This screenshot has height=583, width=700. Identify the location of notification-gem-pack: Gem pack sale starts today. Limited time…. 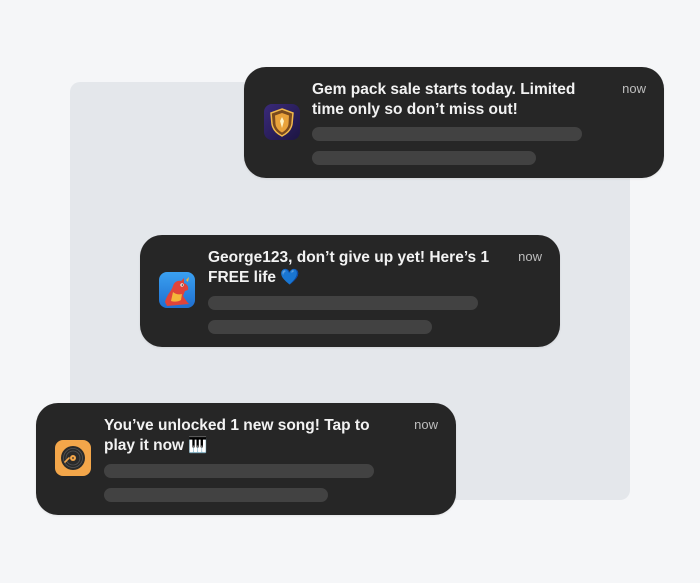
(454, 122).